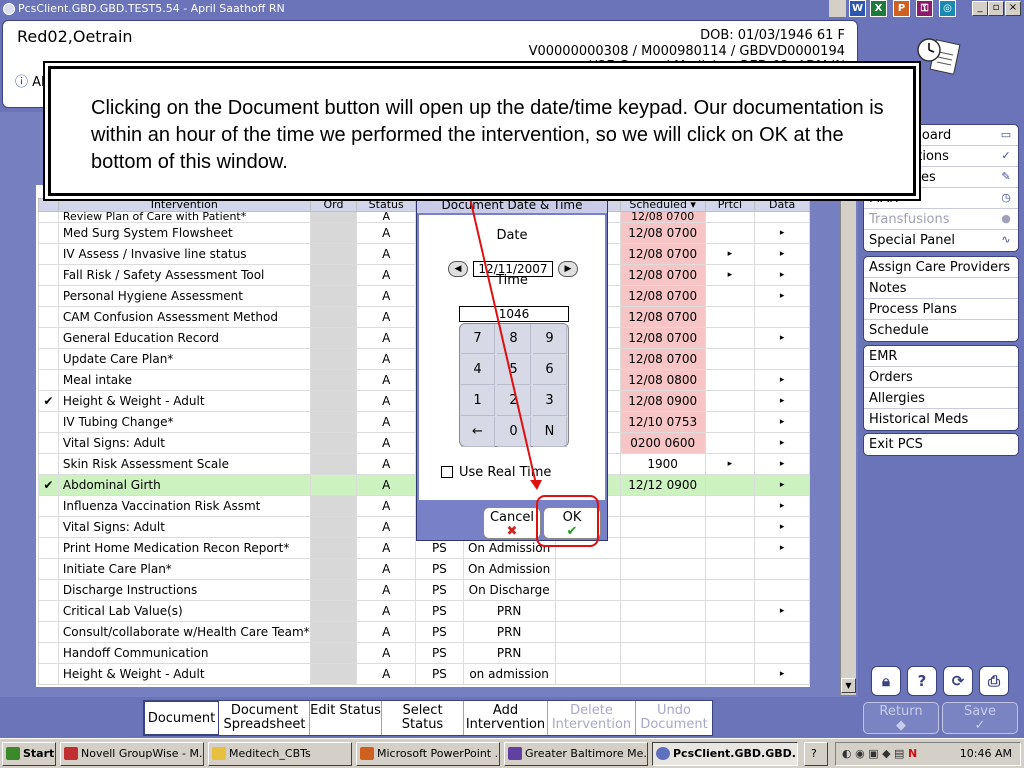 This screenshot has width=1024, height=768. I want to click on grid-scrollbar: ▼, so click(848, 403).